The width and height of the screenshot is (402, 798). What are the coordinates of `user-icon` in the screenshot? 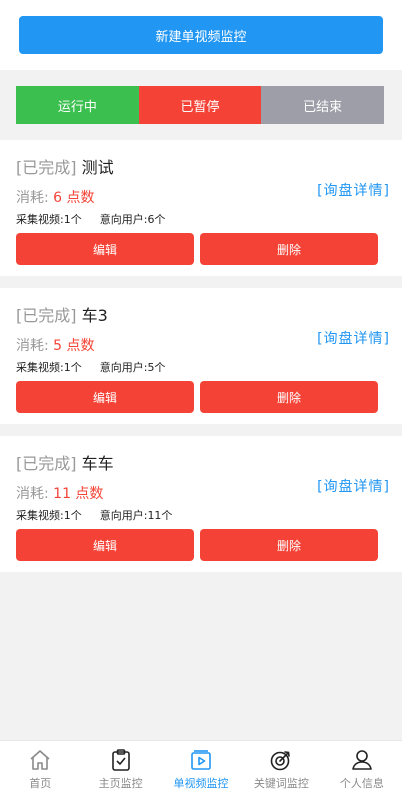 It's located at (362, 760).